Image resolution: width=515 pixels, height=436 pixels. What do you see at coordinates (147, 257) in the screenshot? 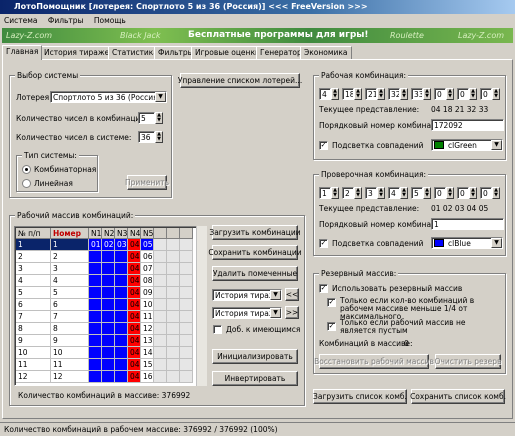
I see `table-cell: 06` at bounding box center [147, 257].